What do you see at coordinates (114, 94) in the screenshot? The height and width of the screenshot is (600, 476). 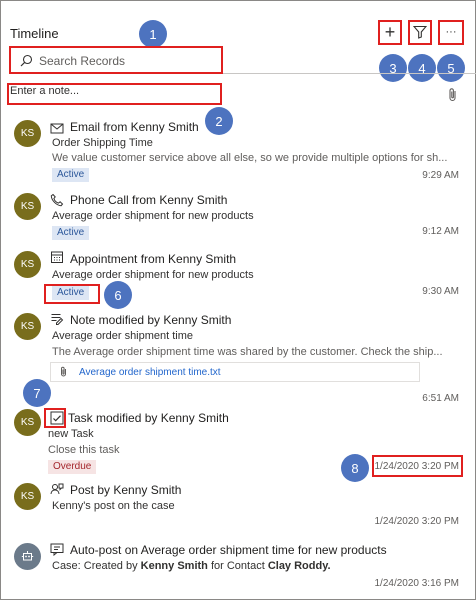 I see `highlight-note` at bounding box center [114, 94].